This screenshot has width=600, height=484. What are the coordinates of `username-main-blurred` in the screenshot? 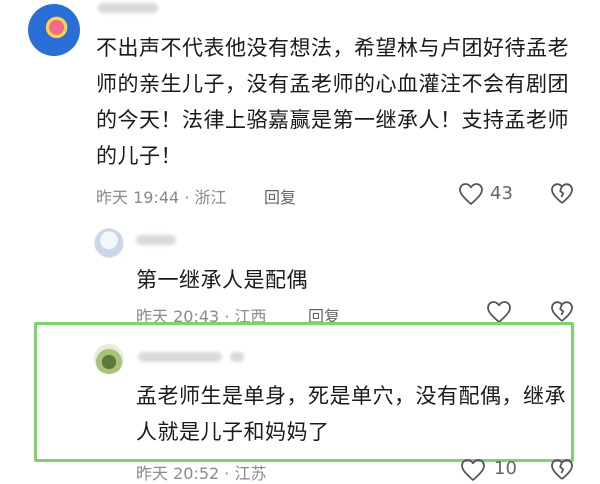 It's located at (128, 8).